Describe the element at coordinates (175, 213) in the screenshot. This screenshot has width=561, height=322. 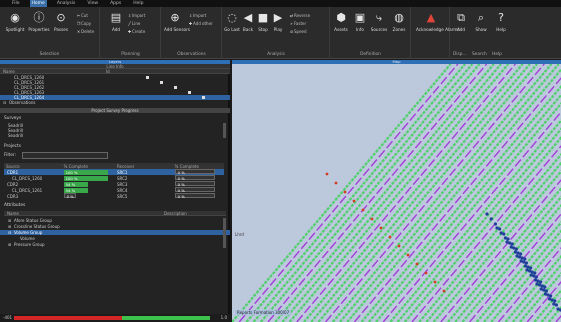
I see `attr-description-column: Description` at that location.